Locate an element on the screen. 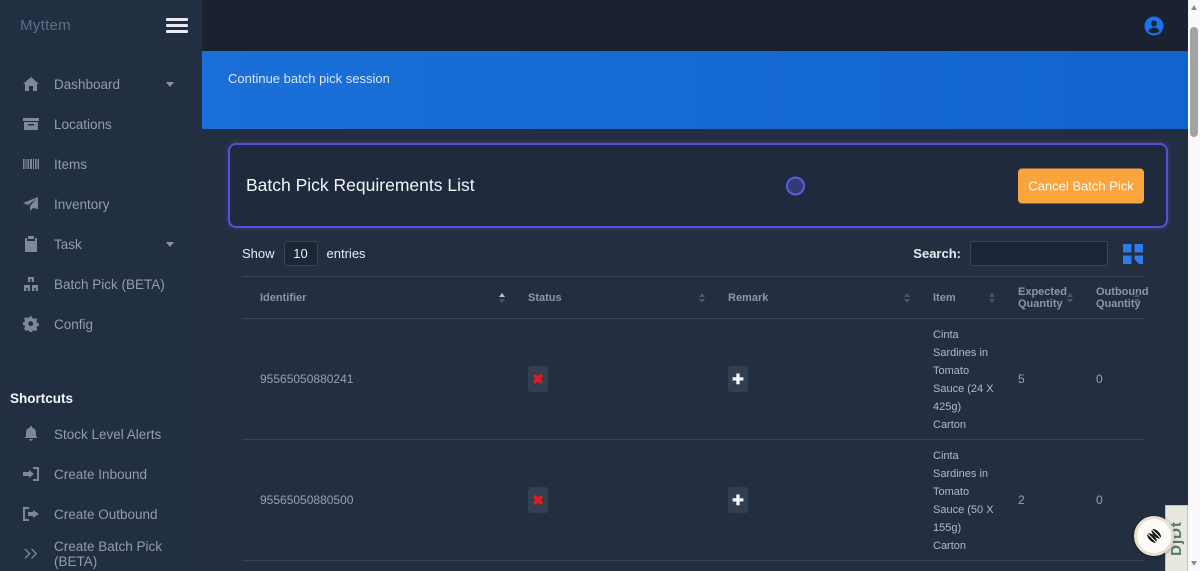  sidebar-item-label: Config is located at coordinates (74, 324).